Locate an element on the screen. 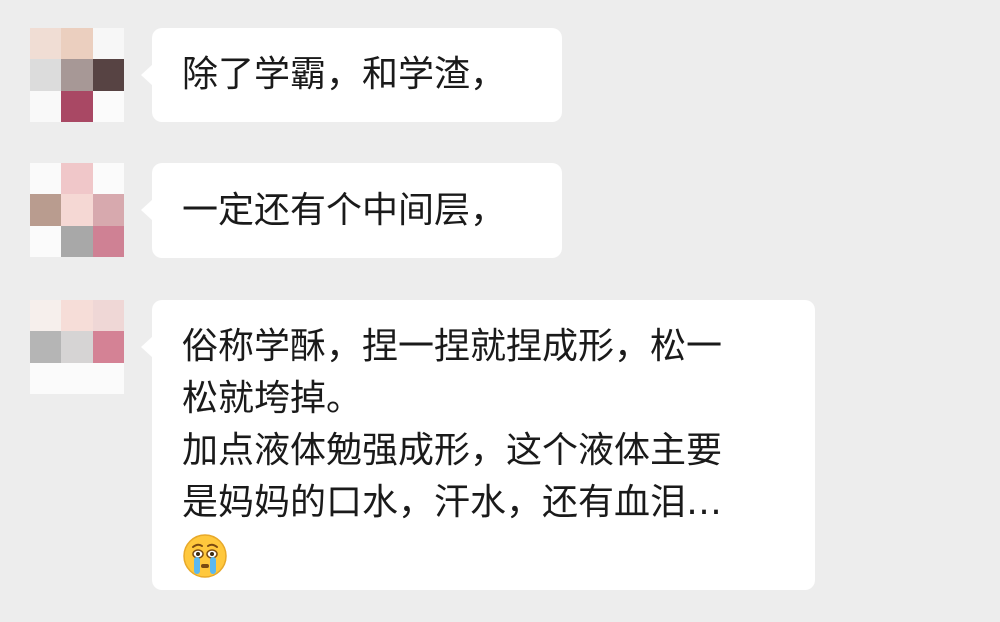  crying-face-emoji-icon is located at coordinates (205, 556).